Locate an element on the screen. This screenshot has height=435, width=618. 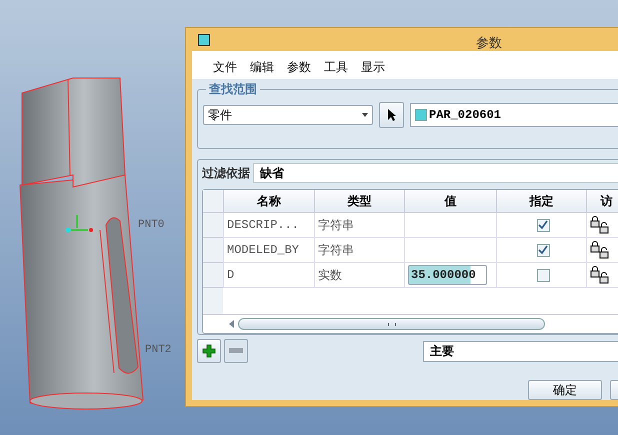
plus-icon is located at coordinates (209, 351).